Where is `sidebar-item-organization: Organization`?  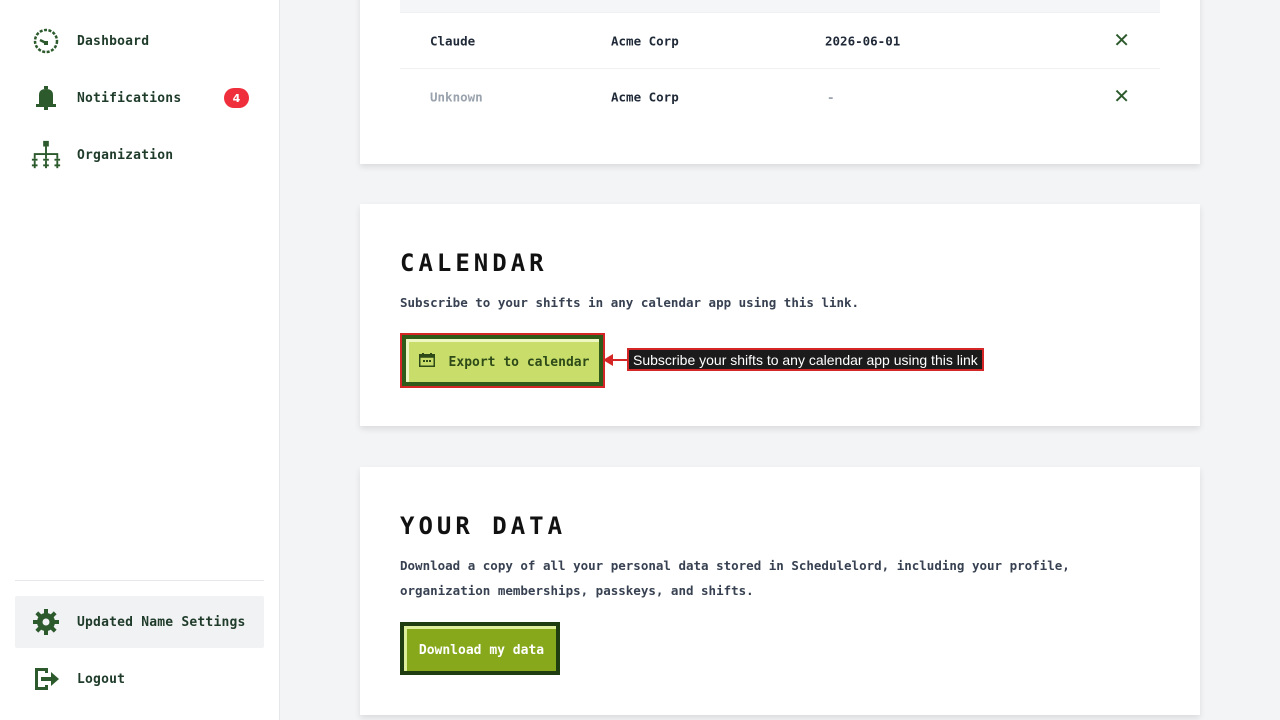
sidebar-item-organization: Organization is located at coordinates (139, 155).